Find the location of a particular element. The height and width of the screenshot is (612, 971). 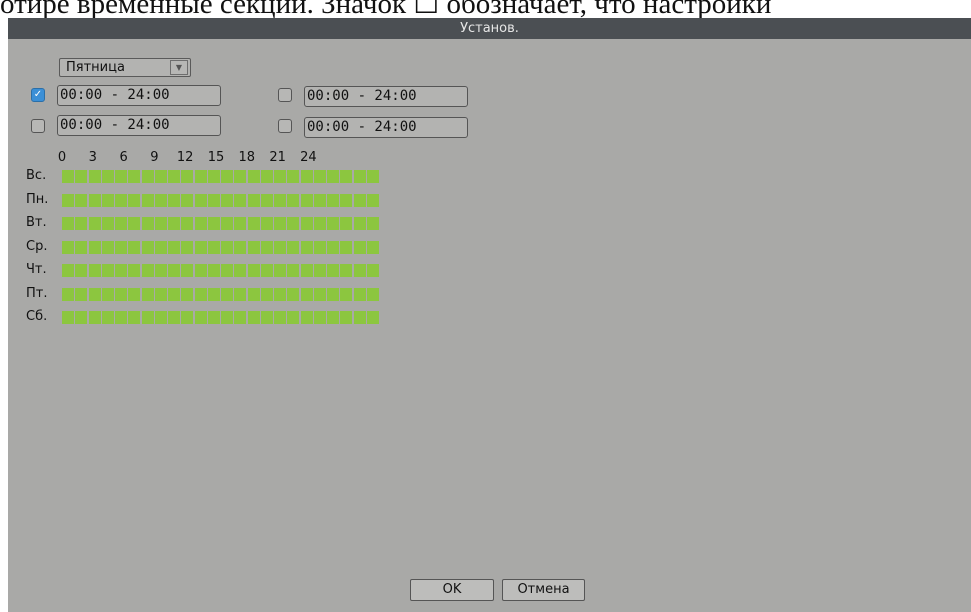

day-select: Пятница ▼ is located at coordinates (125, 67).